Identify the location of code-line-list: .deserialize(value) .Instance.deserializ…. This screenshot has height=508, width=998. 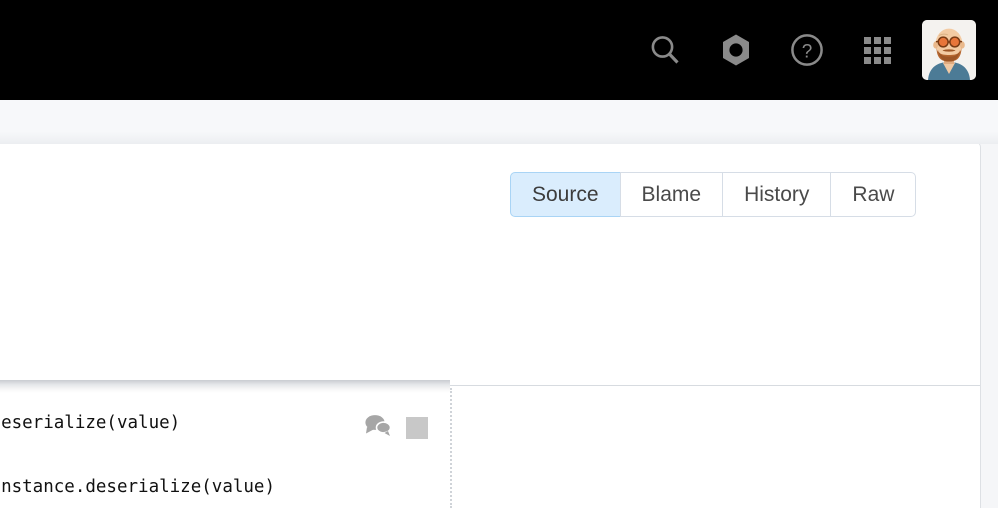
(224, 450).